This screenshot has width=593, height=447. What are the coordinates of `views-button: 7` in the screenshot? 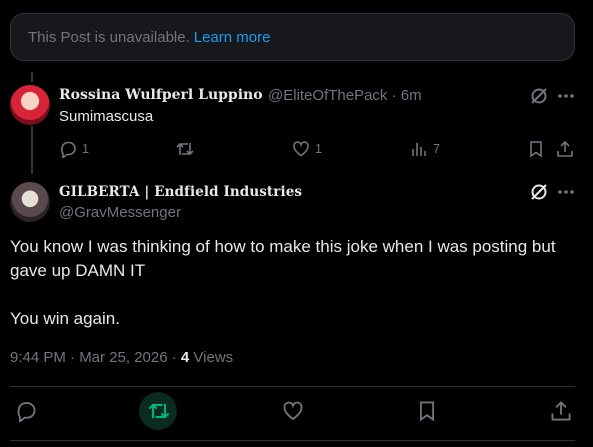 It's located at (425, 149).